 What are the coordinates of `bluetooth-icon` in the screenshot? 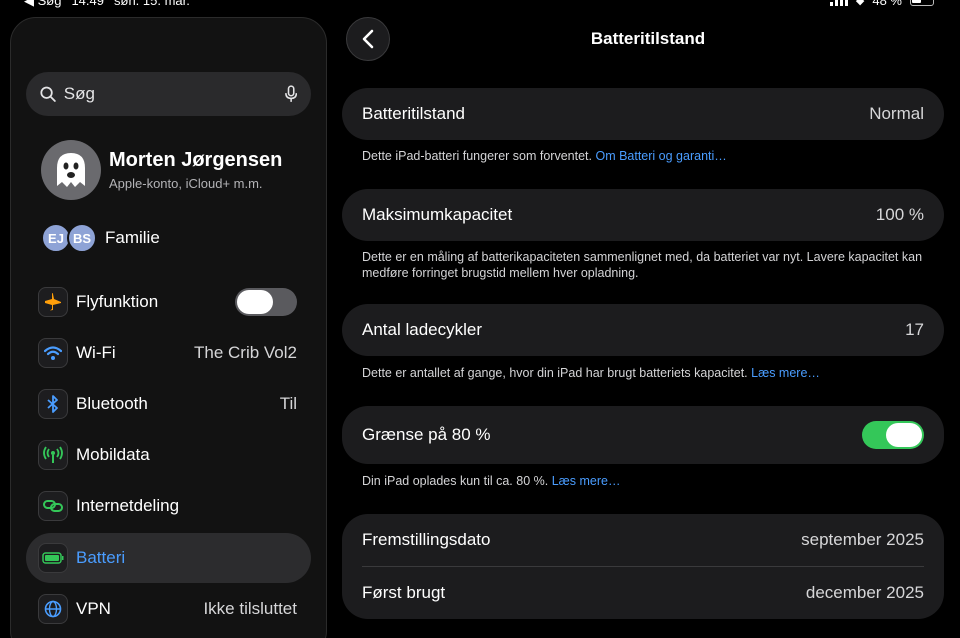 It's located at (53, 404).